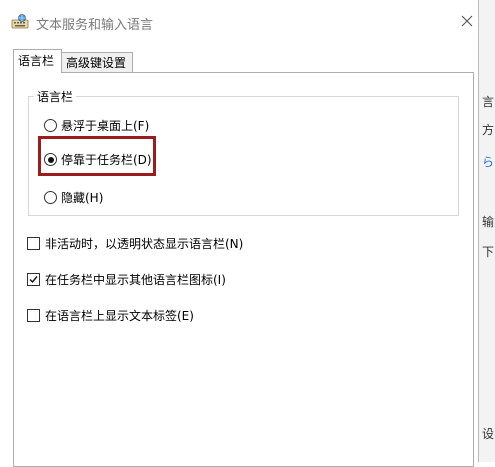 The image size is (495, 467). I want to click on close-icon, so click(467, 21).